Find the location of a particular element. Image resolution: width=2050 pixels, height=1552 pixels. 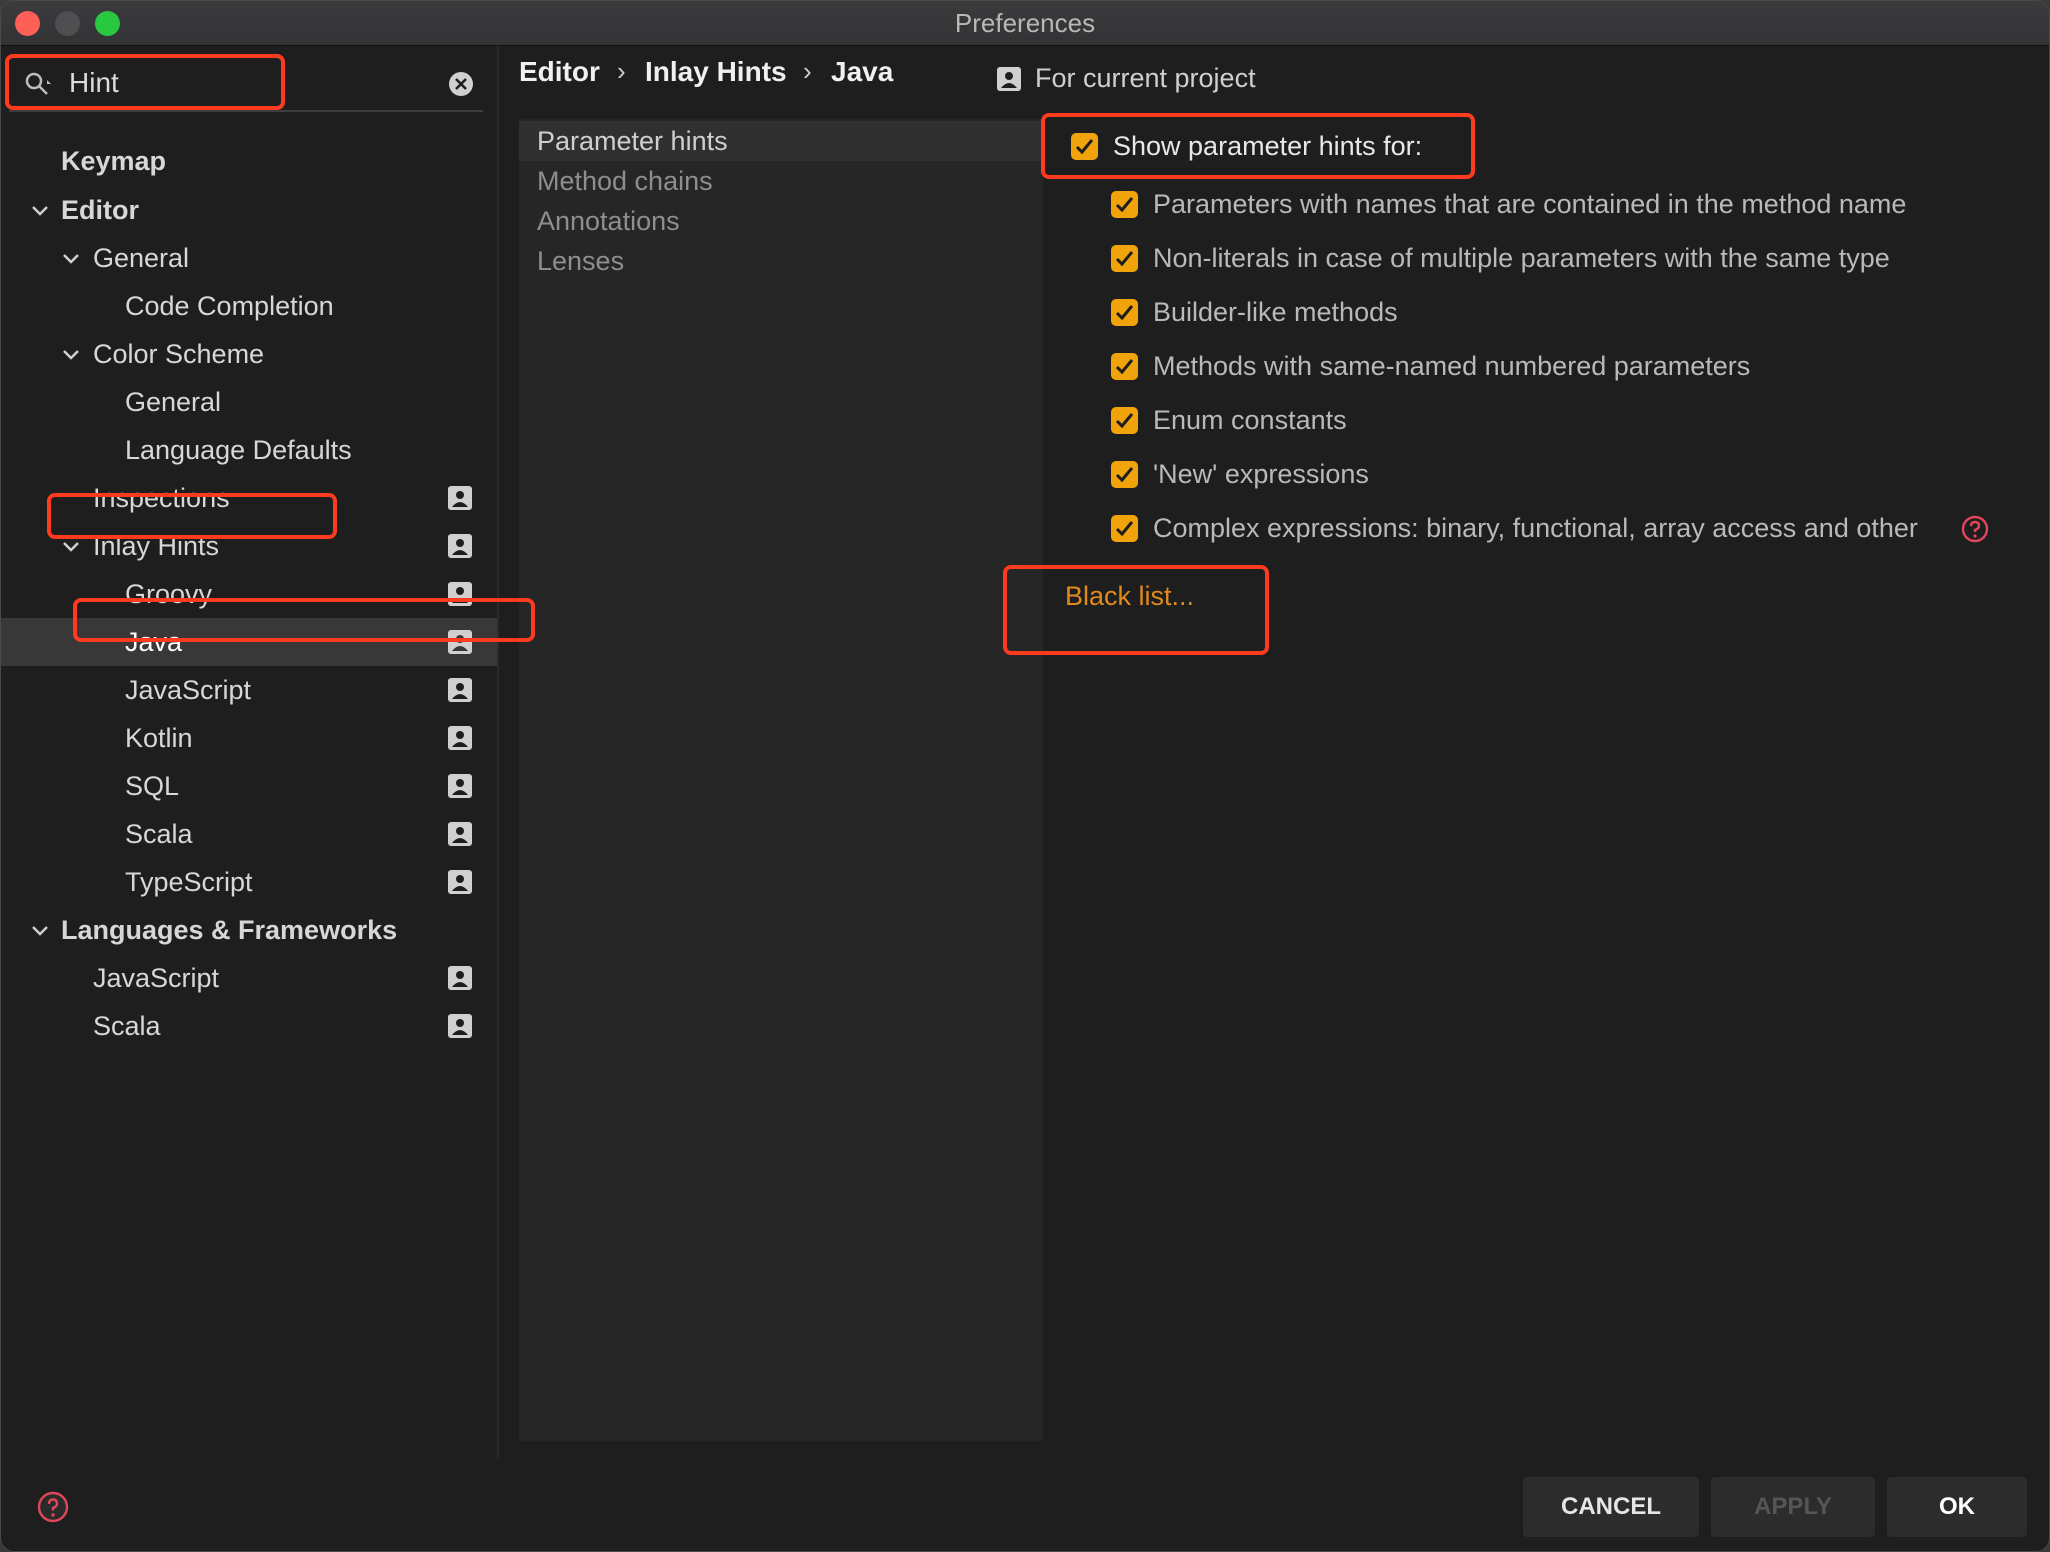

tree-item-keymap: Keymap is located at coordinates (249, 161).